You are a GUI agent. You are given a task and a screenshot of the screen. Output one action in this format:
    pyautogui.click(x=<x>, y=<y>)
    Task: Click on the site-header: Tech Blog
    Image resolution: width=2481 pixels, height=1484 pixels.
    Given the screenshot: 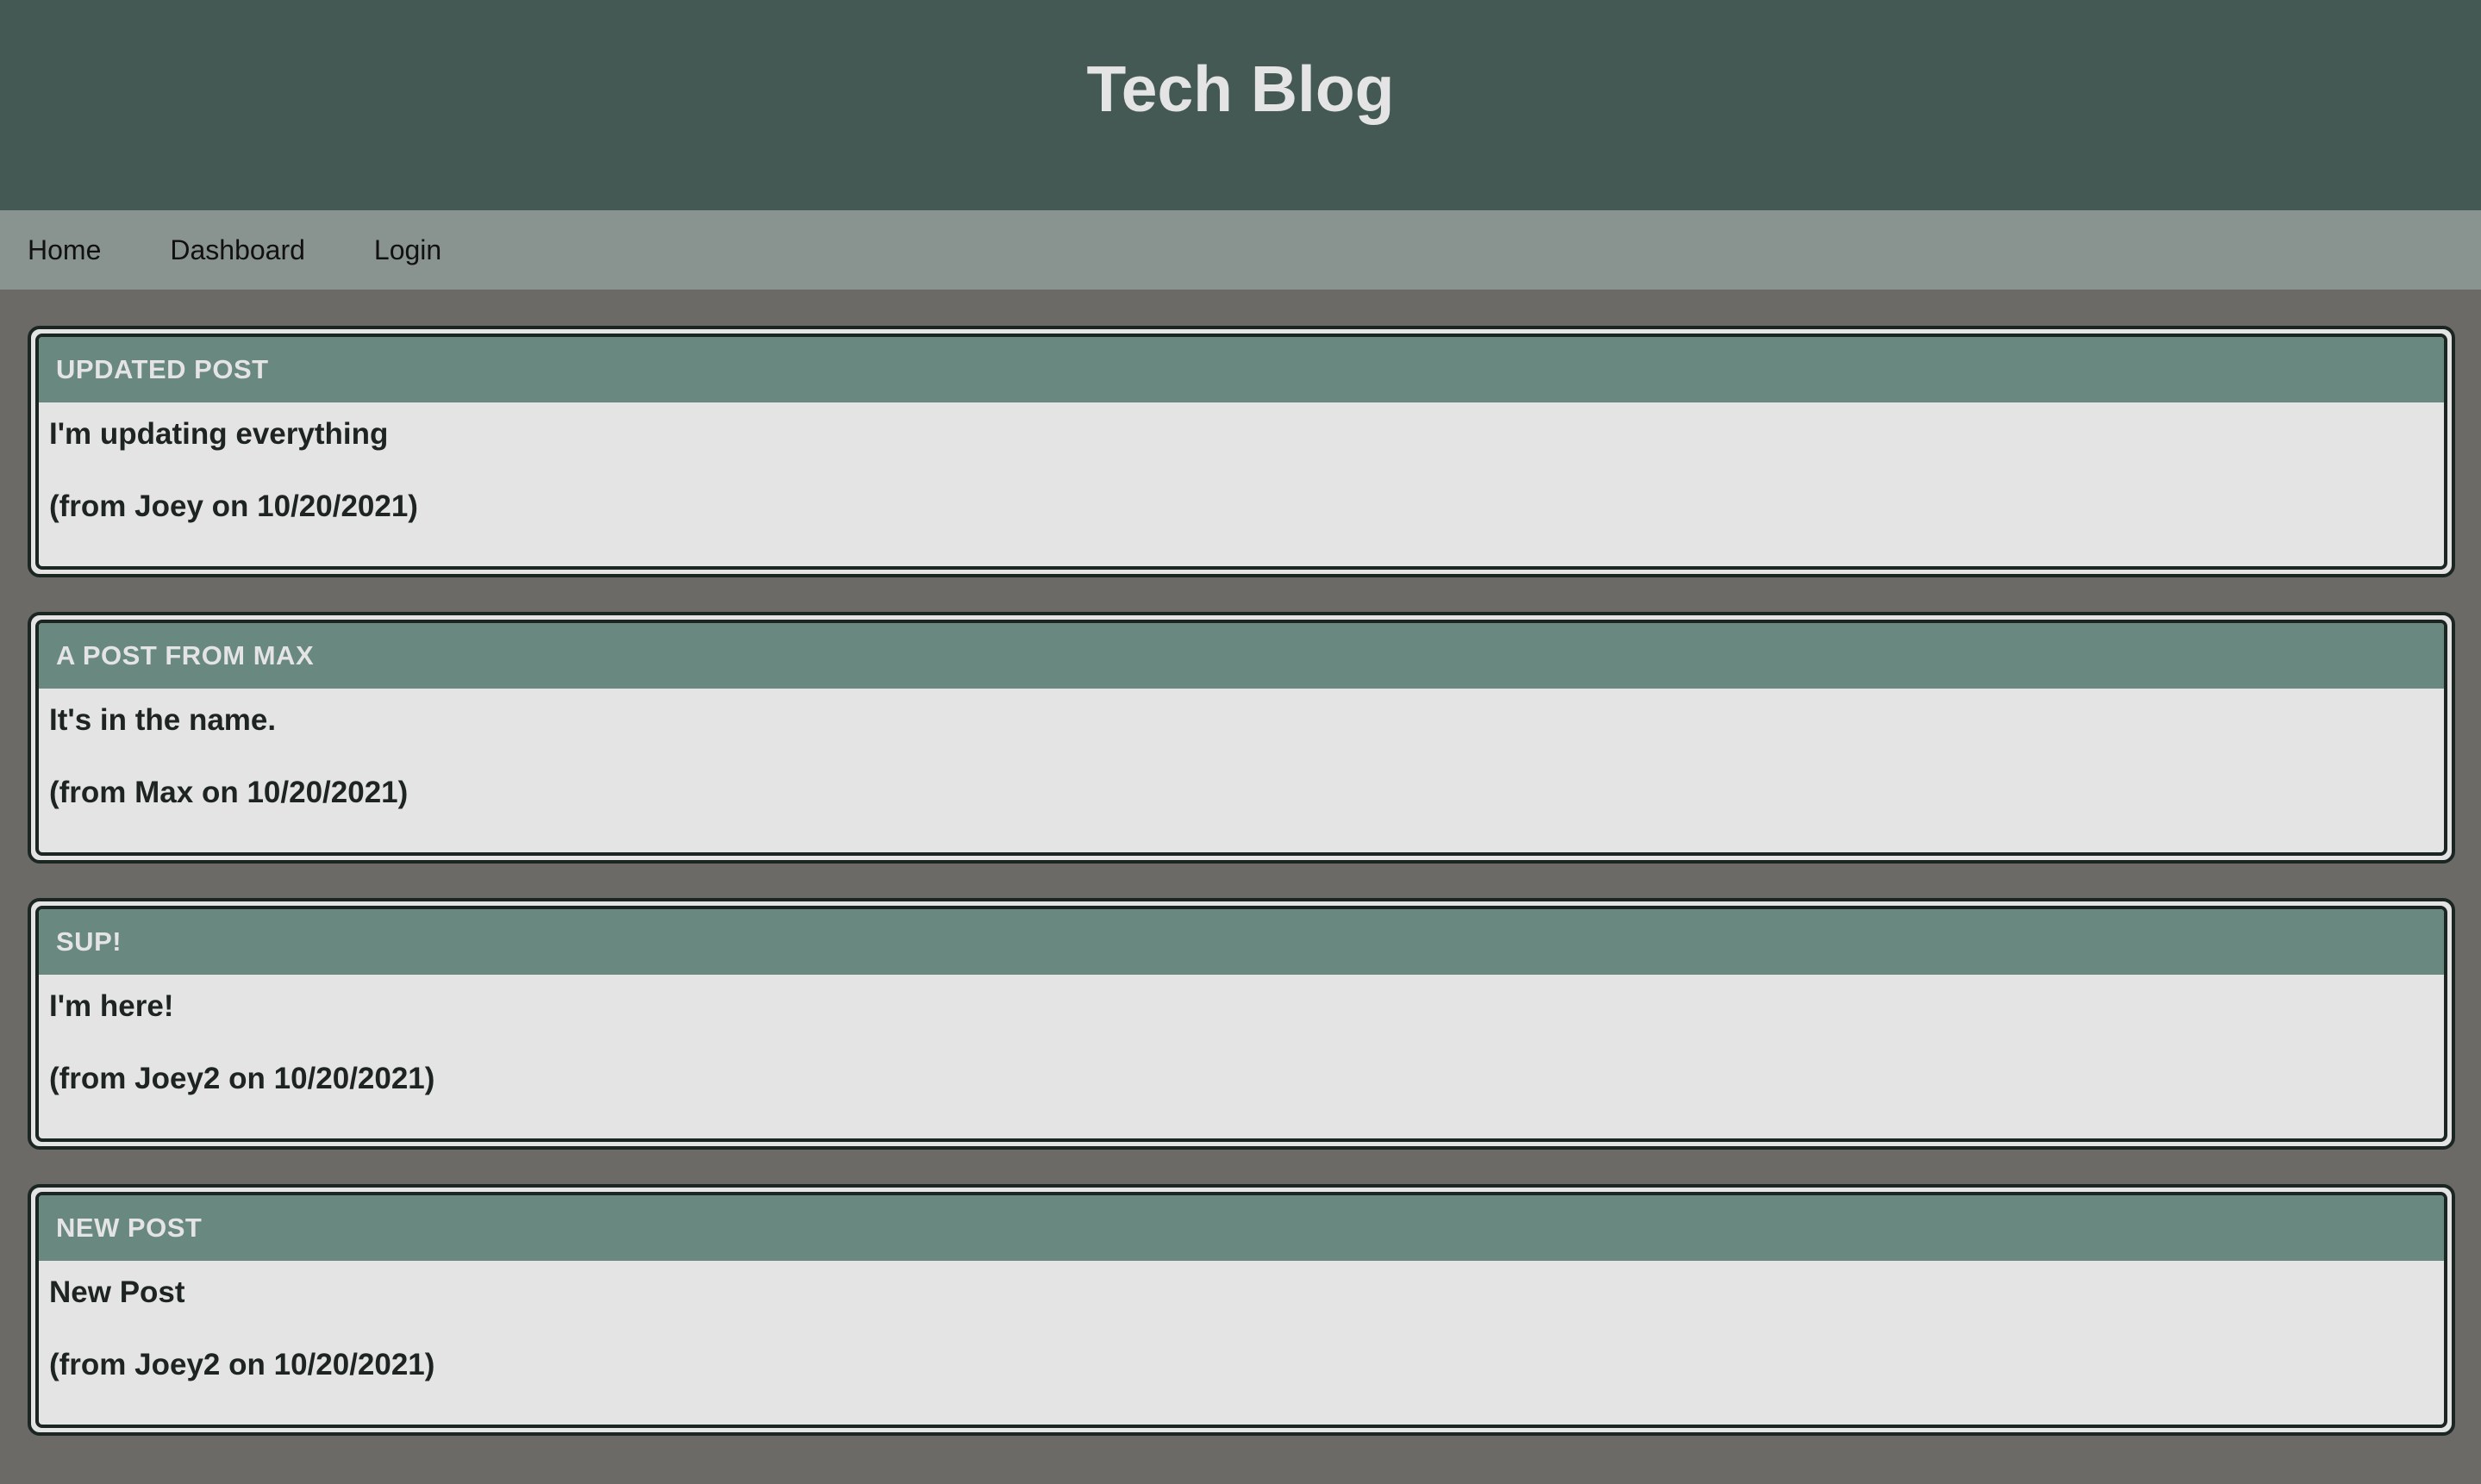 What is the action you would take?
    pyautogui.click(x=1240, y=105)
    